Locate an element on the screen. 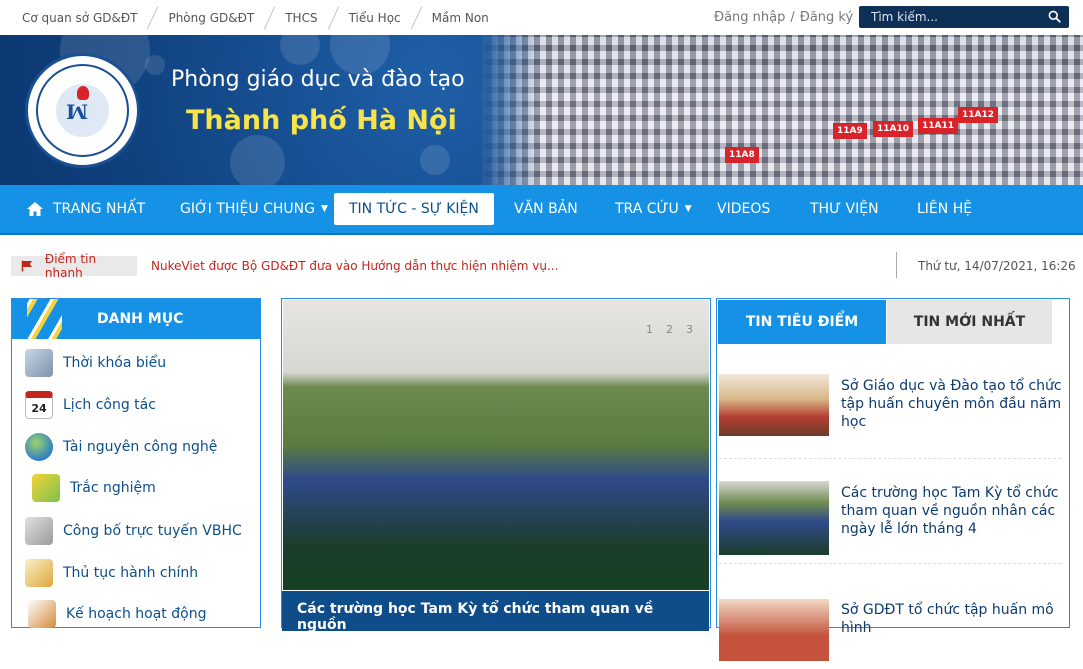  nav-item-label: THƯ VIỆN is located at coordinates (844, 209).